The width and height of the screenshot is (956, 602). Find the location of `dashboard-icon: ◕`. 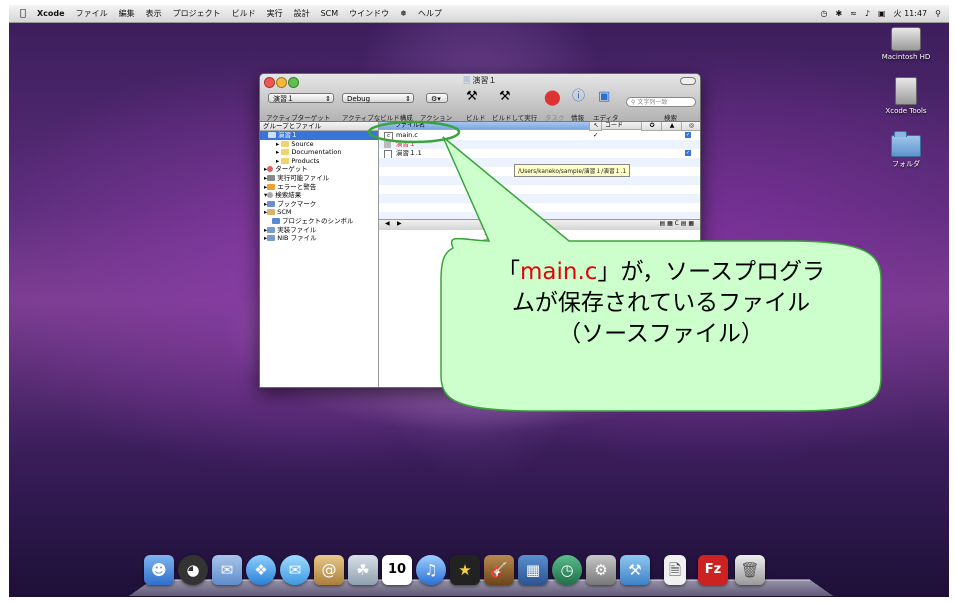

dashboard-icon: ◕ is located at coordinates (193, 570).